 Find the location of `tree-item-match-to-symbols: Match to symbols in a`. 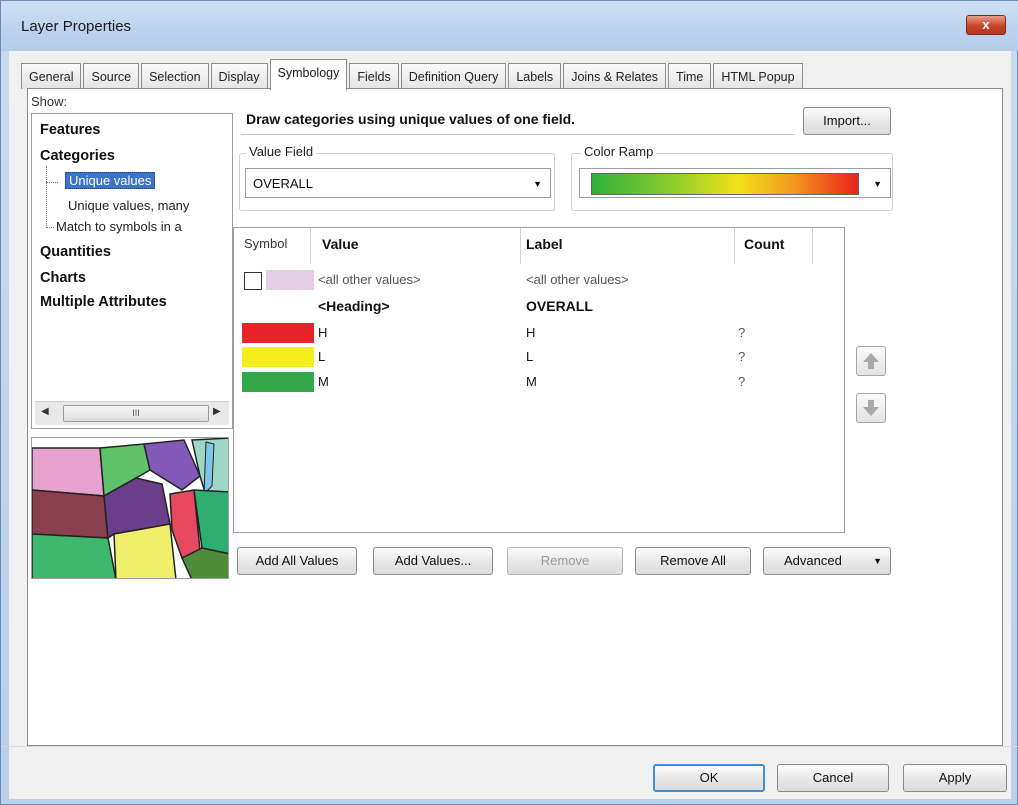

tree-item-match-to-symbols: Match to symbols in a is located at coordinates (119, 226).